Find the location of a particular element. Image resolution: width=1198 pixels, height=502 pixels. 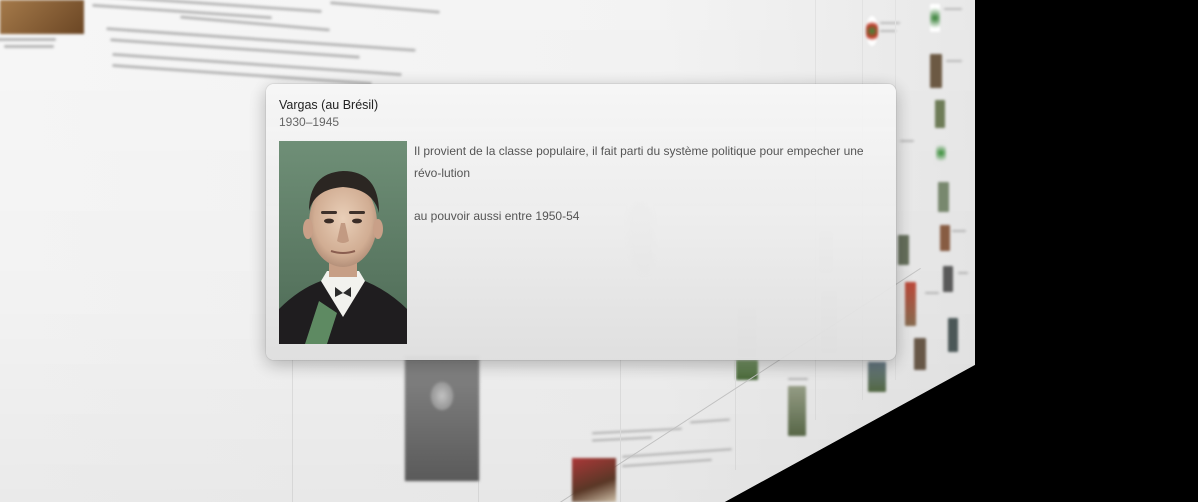

event-portrait-image is located at coordinates (343, 242).